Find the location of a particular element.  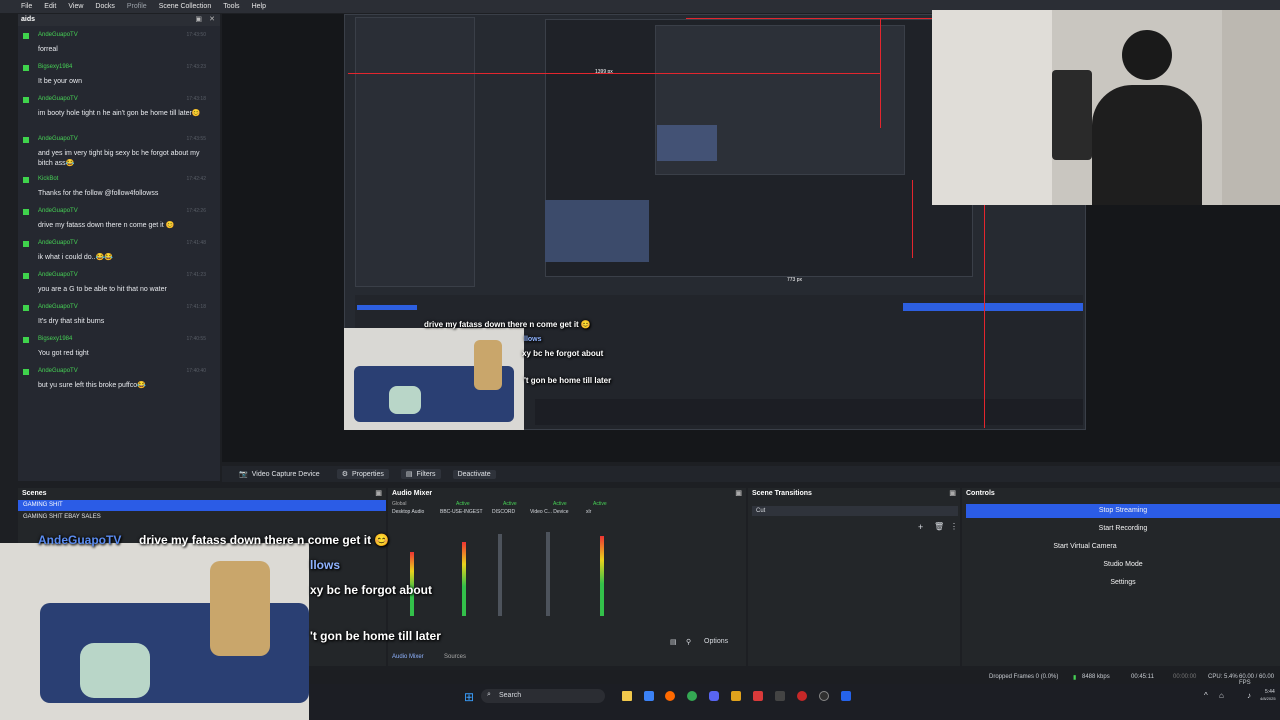

windows-start-icon: ⊞ is located at coordinates (469, 697).